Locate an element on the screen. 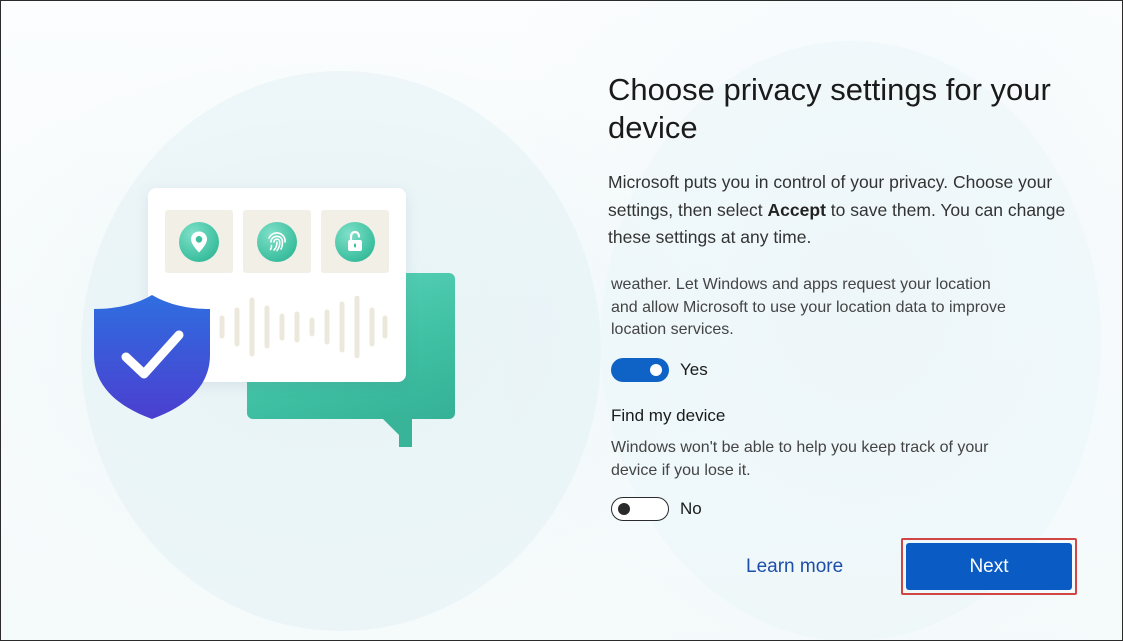 The height and width of the screenshot is (641, 1123). find-my-device-title: Find my device is located at coordinates (668, 415).